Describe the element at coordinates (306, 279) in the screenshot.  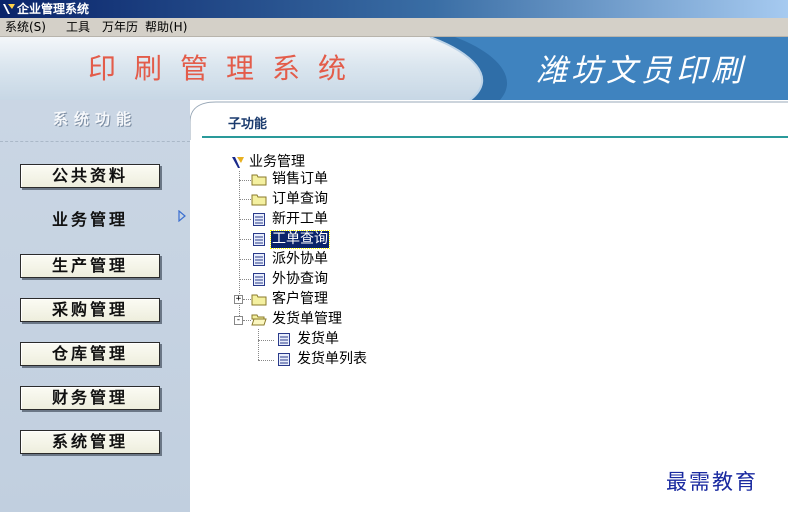
I see `tree-item-outsource-query: 外协查询` at that location.